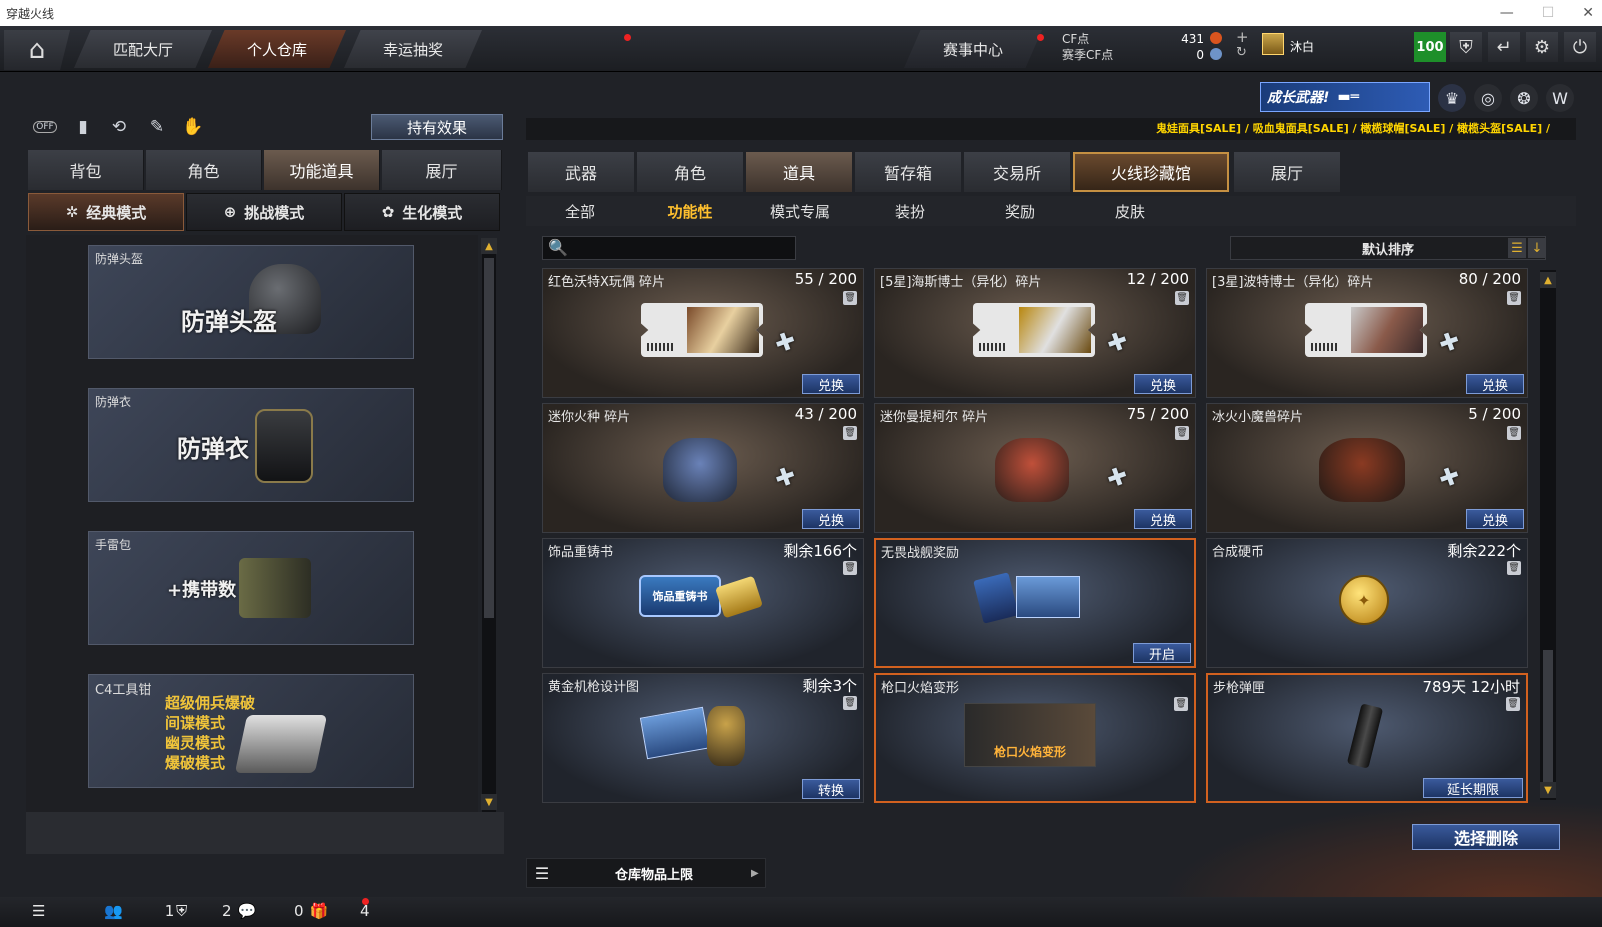 This screenshot has width=1602, height=927. I want to click on tab-event-center: 赛事中心, so click(973, 49).